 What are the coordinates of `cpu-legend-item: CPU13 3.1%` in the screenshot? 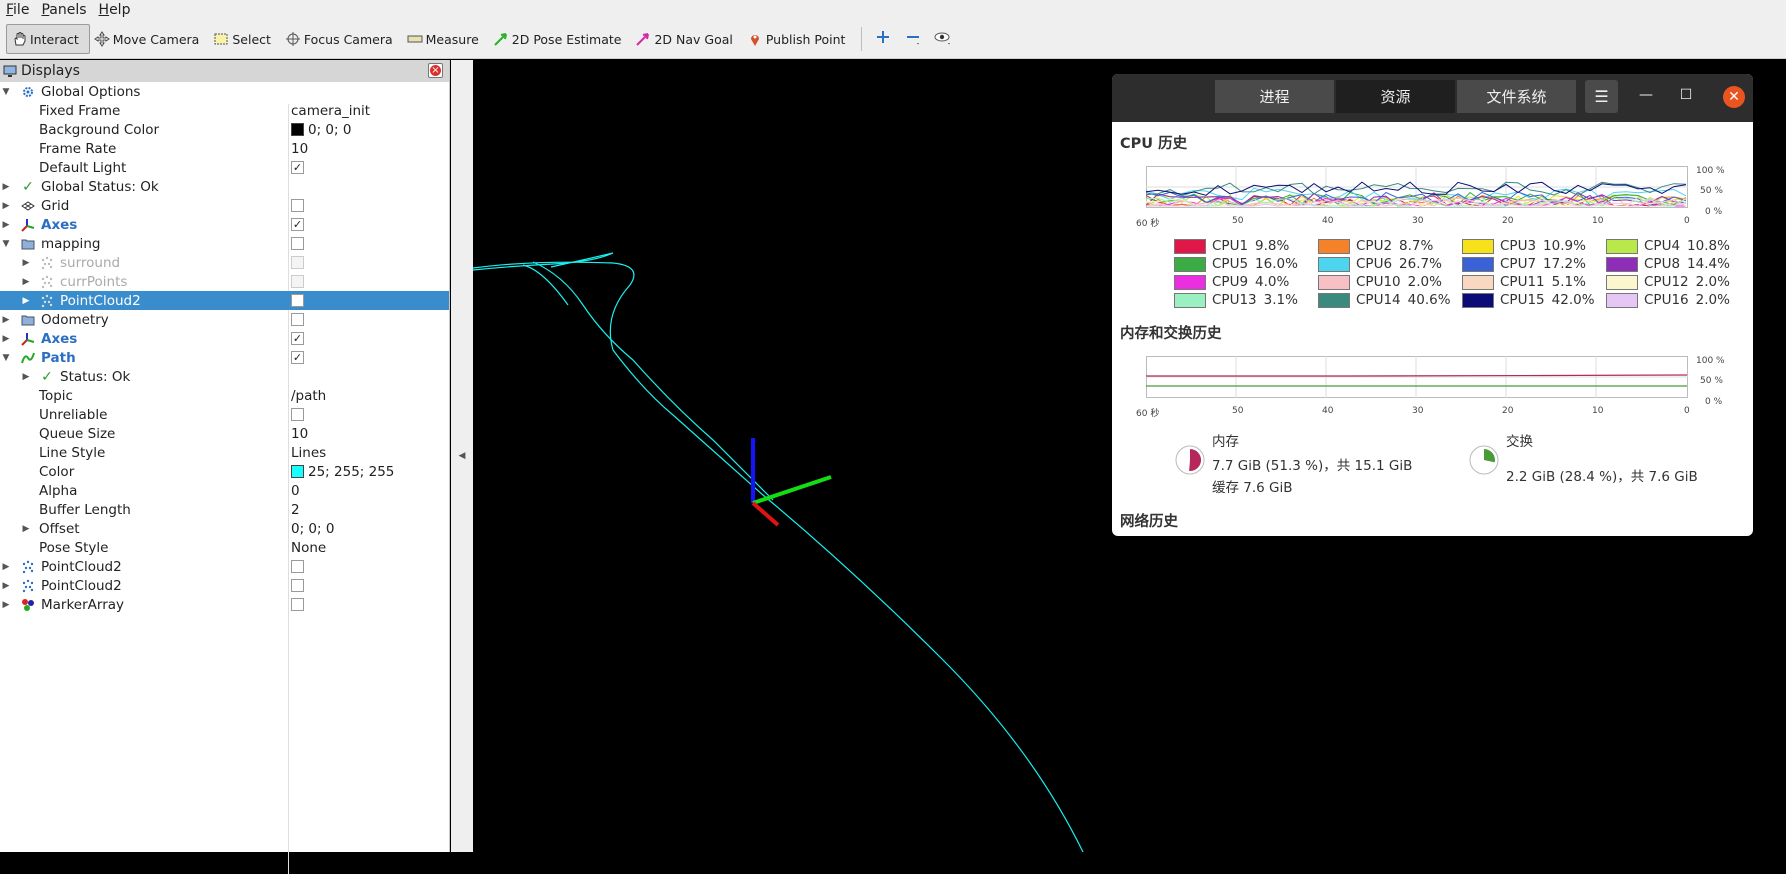 It's located at (1236, 300).